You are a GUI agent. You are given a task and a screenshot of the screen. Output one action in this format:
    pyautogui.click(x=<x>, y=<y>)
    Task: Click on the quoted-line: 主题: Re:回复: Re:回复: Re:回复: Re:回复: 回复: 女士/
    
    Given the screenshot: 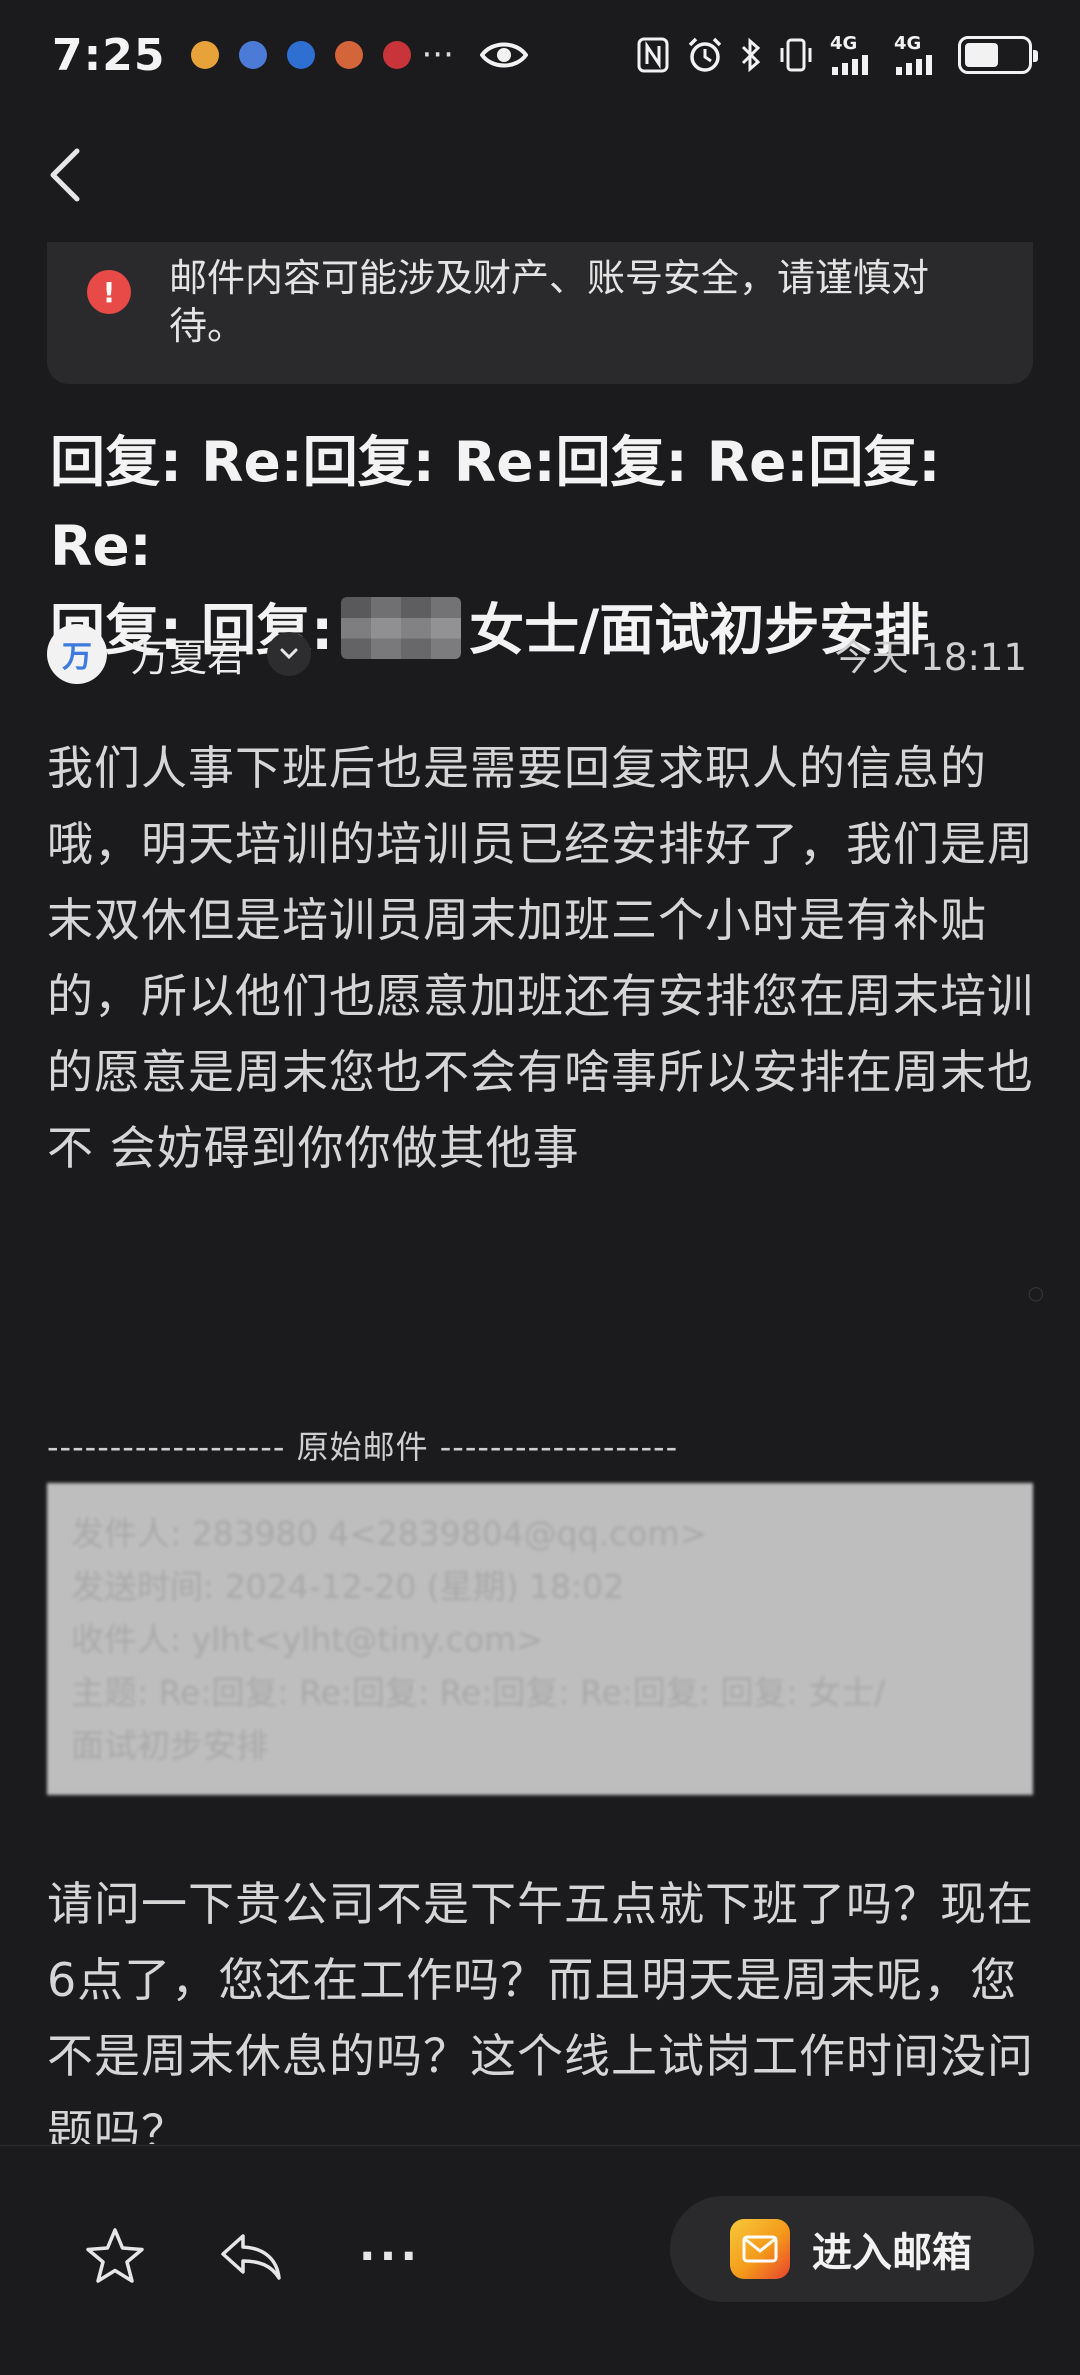 What is the action you would take?
    pyautogui.click(x=478, y=1692)
    